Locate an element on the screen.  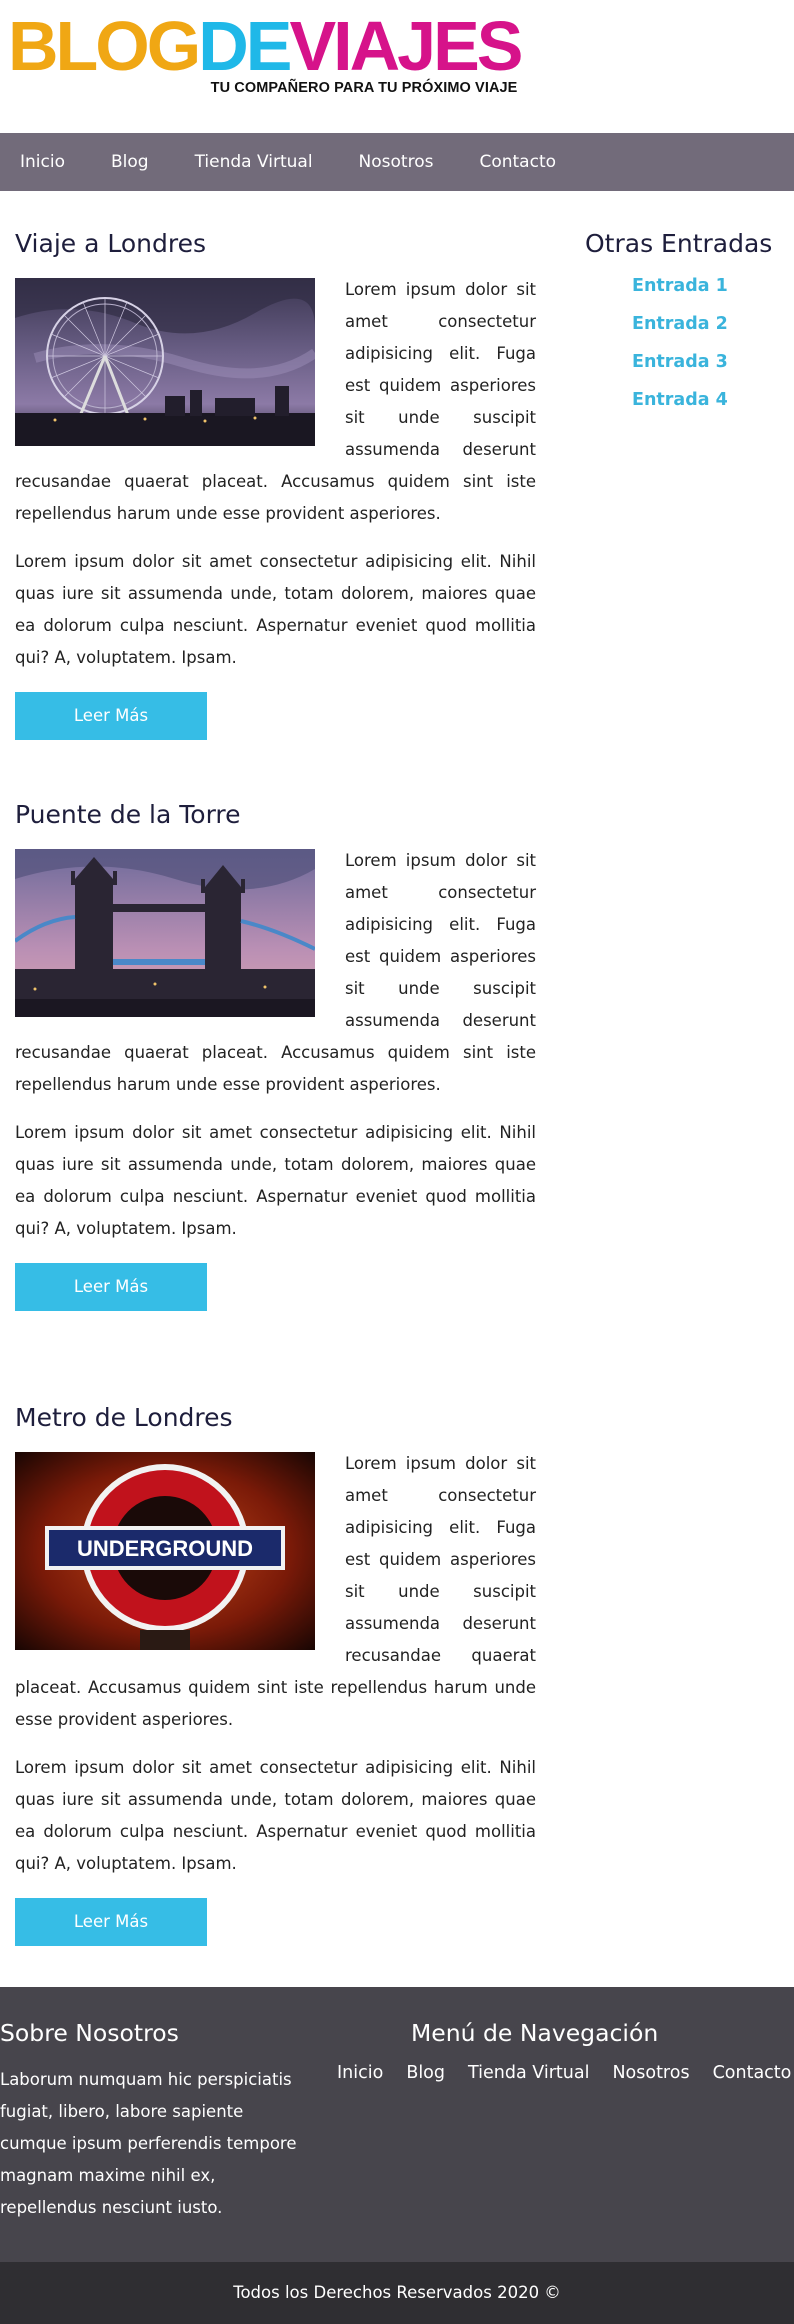
london-eye-photo is located at coordinates (165, 362).